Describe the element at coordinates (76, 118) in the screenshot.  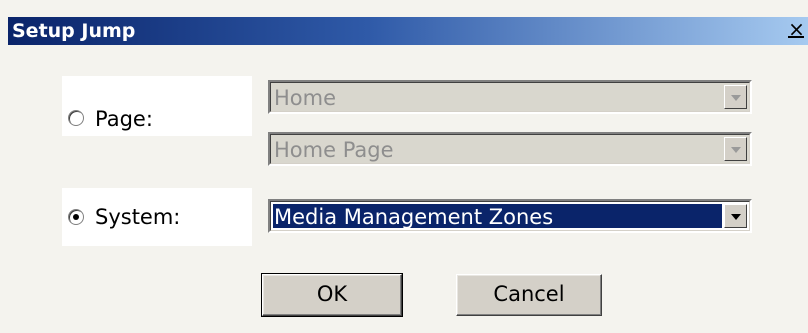
I see `page-radio` at that location.